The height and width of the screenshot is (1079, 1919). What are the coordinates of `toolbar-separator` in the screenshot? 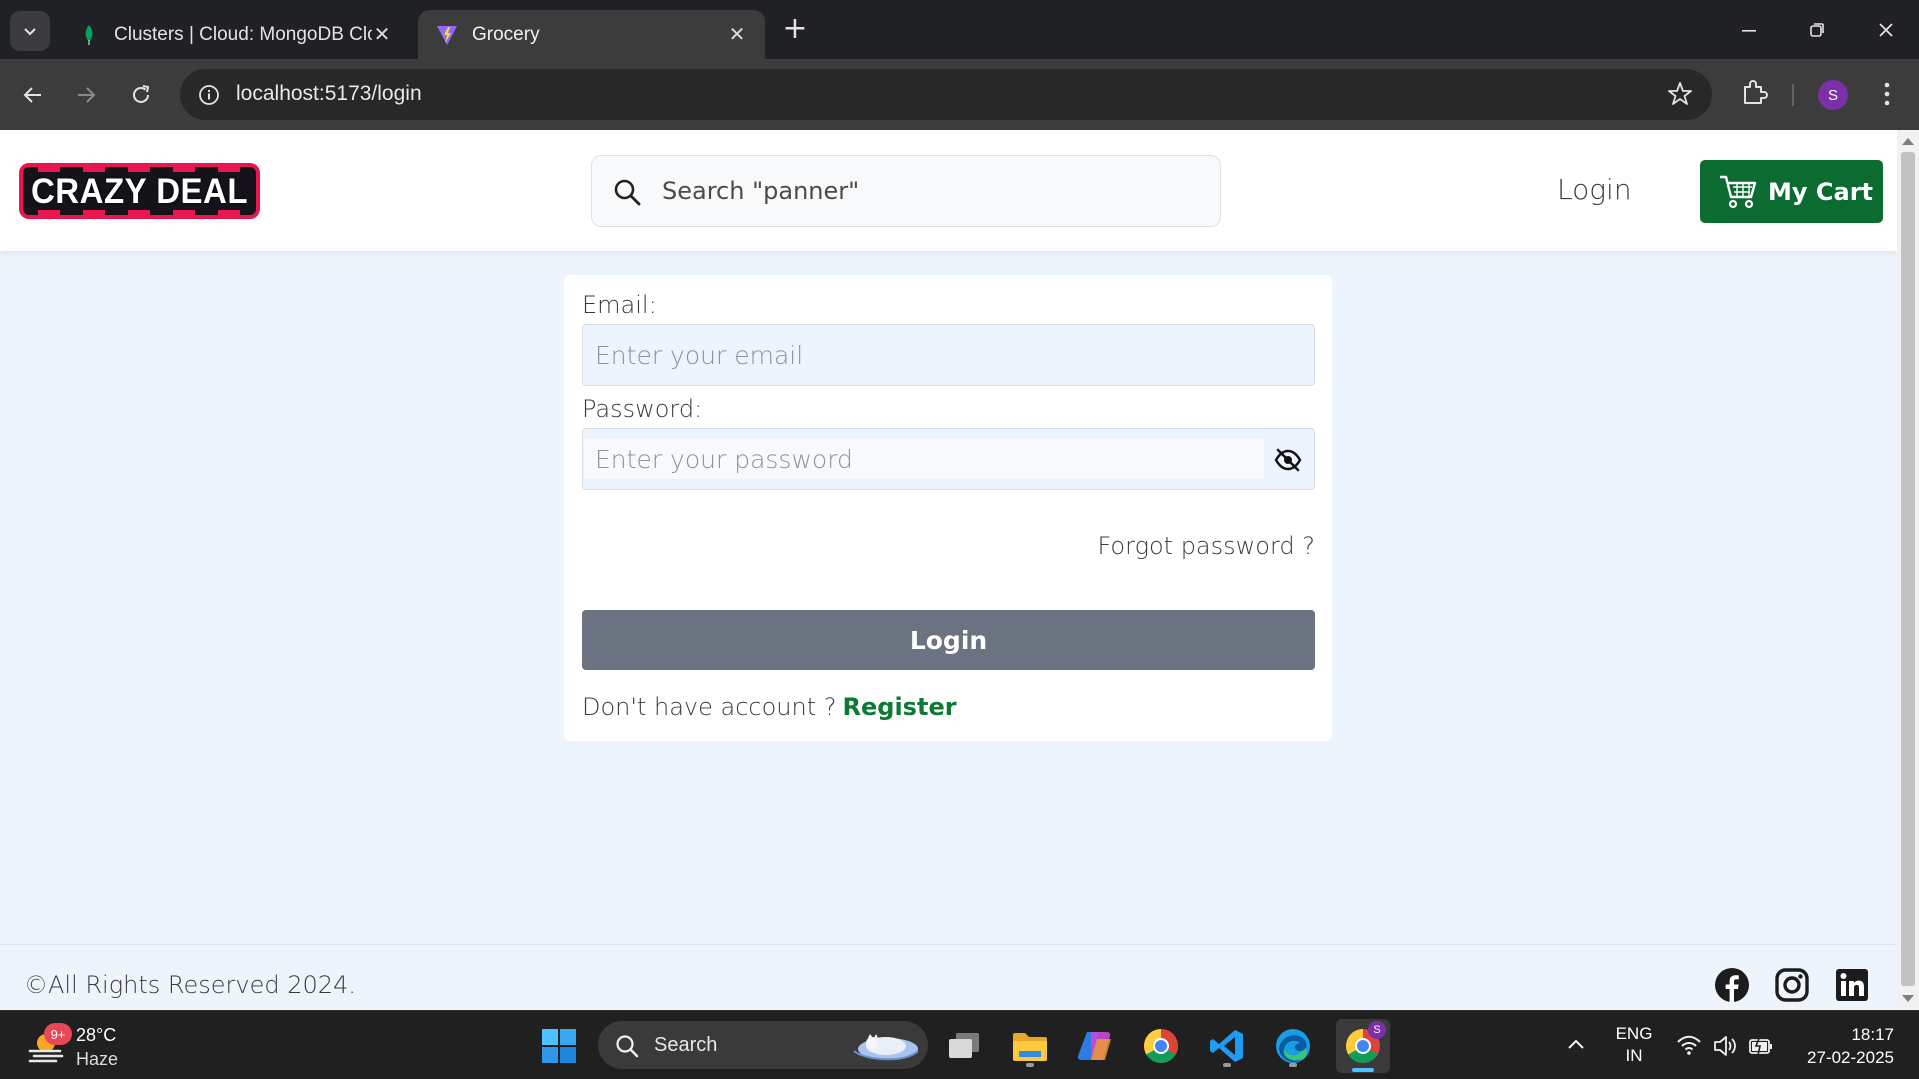 It's located at (1793, 95).